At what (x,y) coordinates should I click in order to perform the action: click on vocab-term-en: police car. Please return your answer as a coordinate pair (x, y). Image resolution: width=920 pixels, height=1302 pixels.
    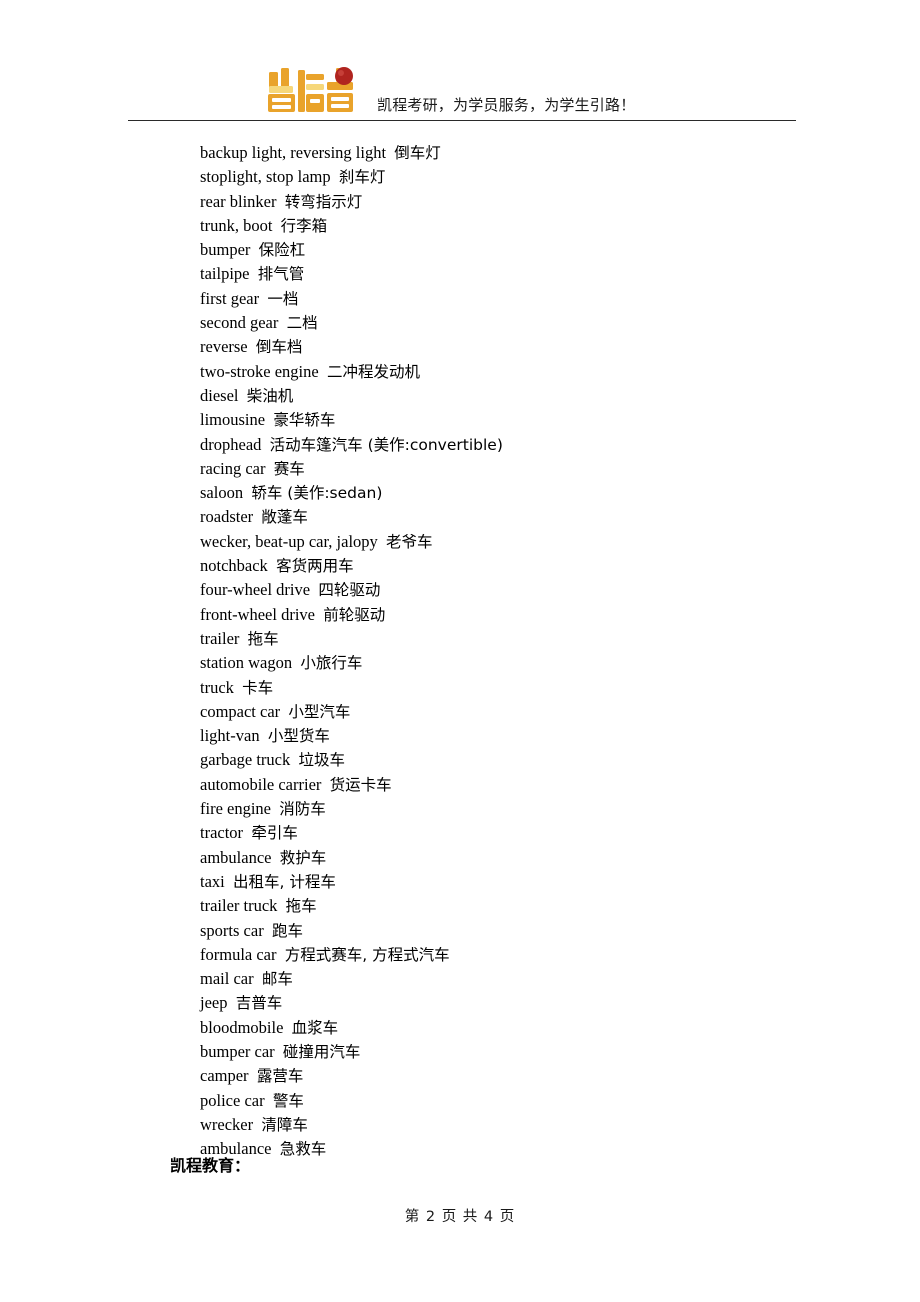
    Looking at the image, I should click on (232, 1100).